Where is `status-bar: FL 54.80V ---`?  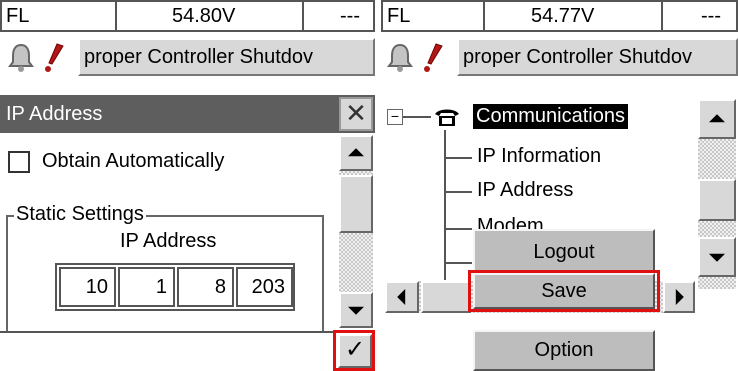
status-bar: FL 54.80V --- is located at coordinates (187, 16).